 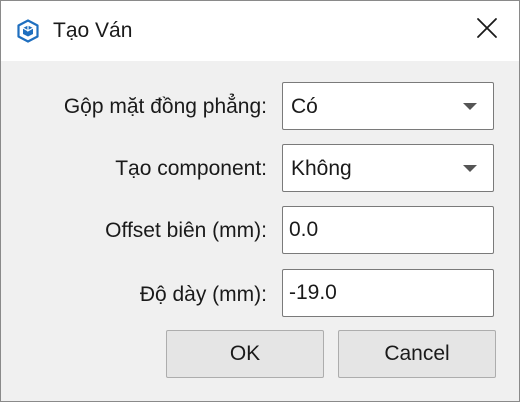 What do you see at coordinates (304, 106) in the screenshot?
I see `merge-coplanar-value: Có` at bounding box center [304, 106].